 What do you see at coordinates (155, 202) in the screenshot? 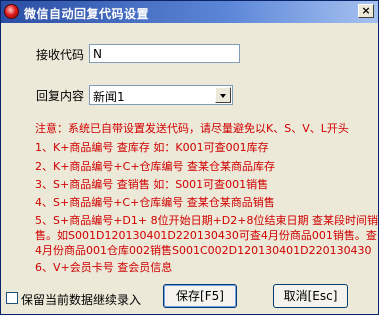
I see `code-help-line: 4、S+商品编号+C+仓库编号 查某仓某商品销售` at bounding box center [155, 202].